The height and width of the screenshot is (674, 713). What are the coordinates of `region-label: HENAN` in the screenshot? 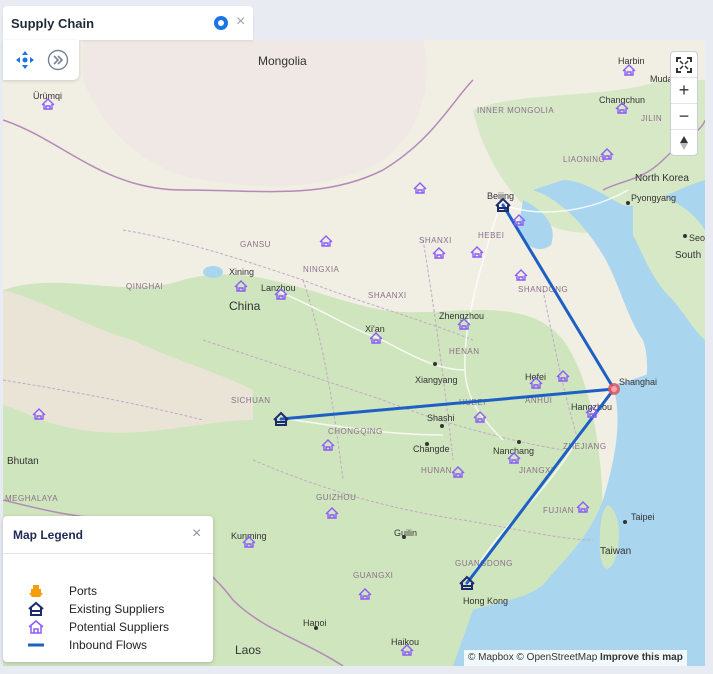 It's located at (464, 351).